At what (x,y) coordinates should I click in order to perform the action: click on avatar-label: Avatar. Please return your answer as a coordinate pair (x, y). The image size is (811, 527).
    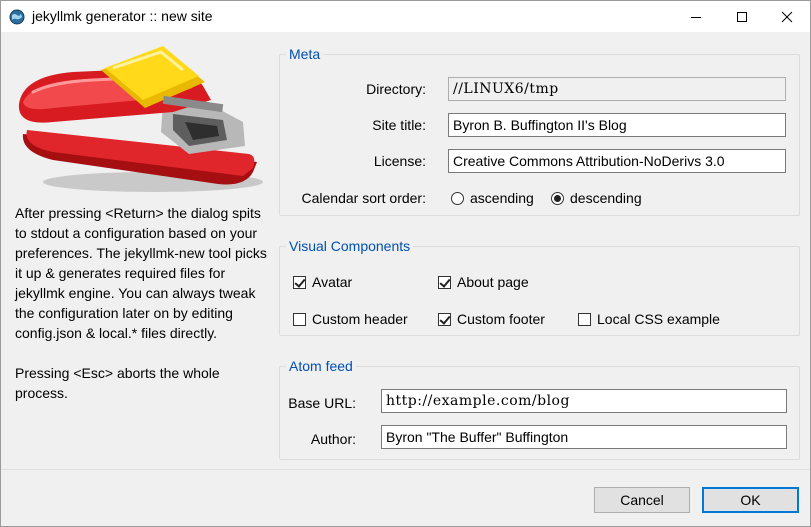
    Looking at the image, I should click on (332, 282).